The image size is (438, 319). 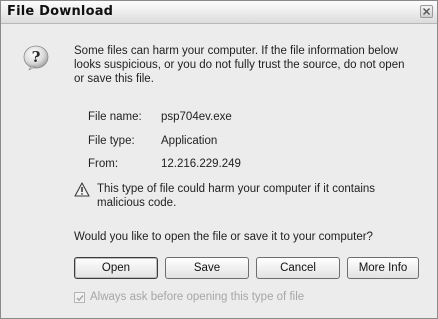 What do you see at coordinates (116, 268) in the screenshot?
I see `open-button: Open` at bounding box center [116, 268].